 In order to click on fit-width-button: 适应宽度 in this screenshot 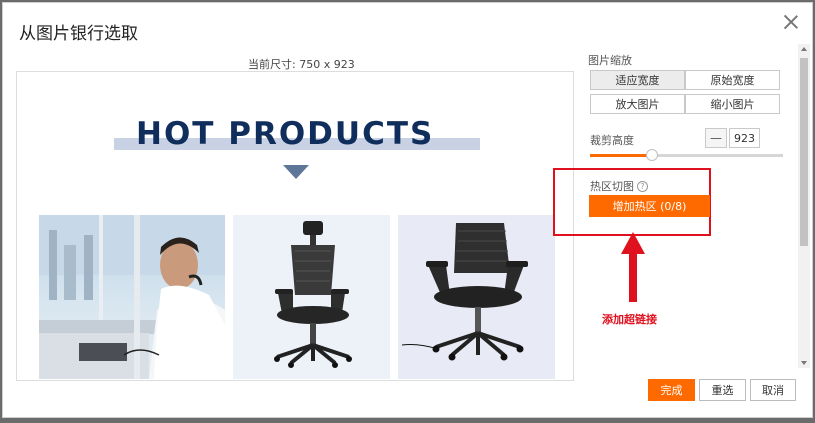, I will do `click(637, 80)`.